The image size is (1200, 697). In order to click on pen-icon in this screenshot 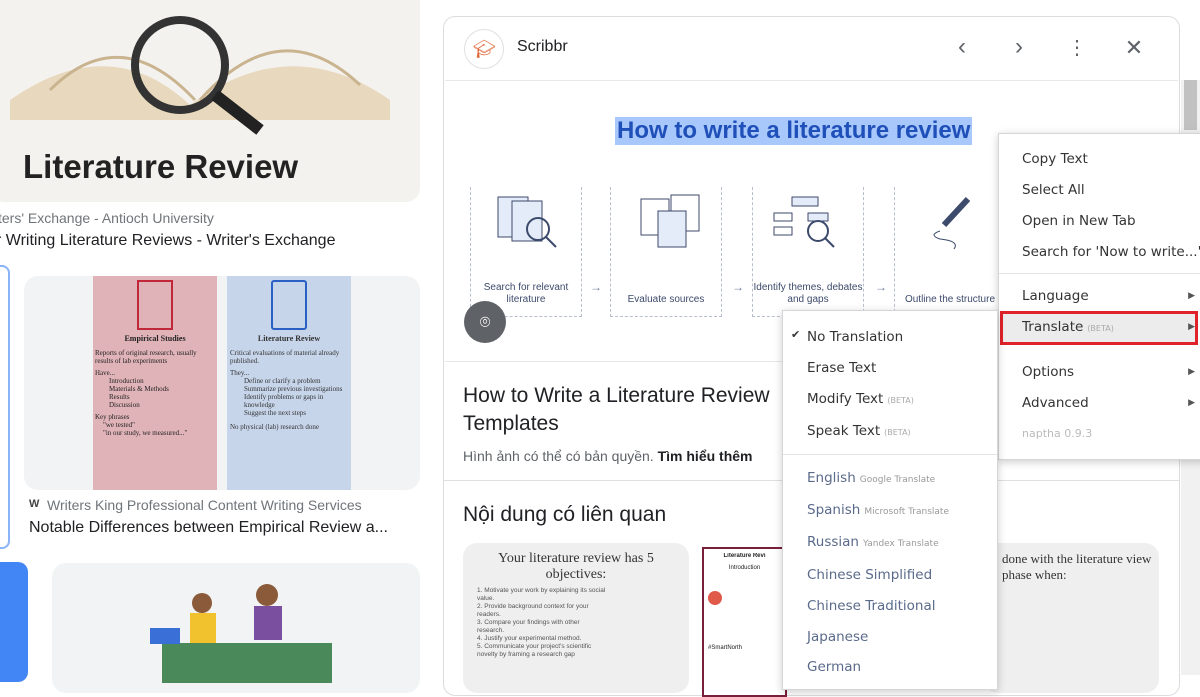, I will do `click(952, 223)`.